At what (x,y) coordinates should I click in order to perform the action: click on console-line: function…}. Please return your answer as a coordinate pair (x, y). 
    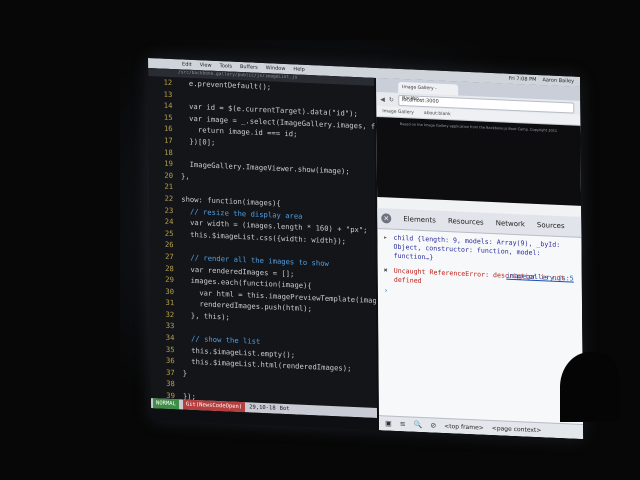
    Looking at the image, I should click on (413, 256).